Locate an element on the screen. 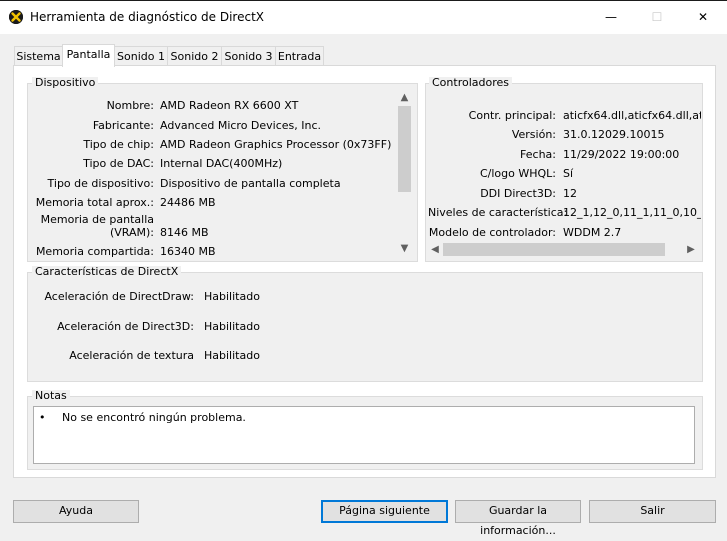 The height and width of the screenshot is (541, 727). manufacturer-value: Advanced Micro Devices, Inc. is located at coordinates (241, 126).